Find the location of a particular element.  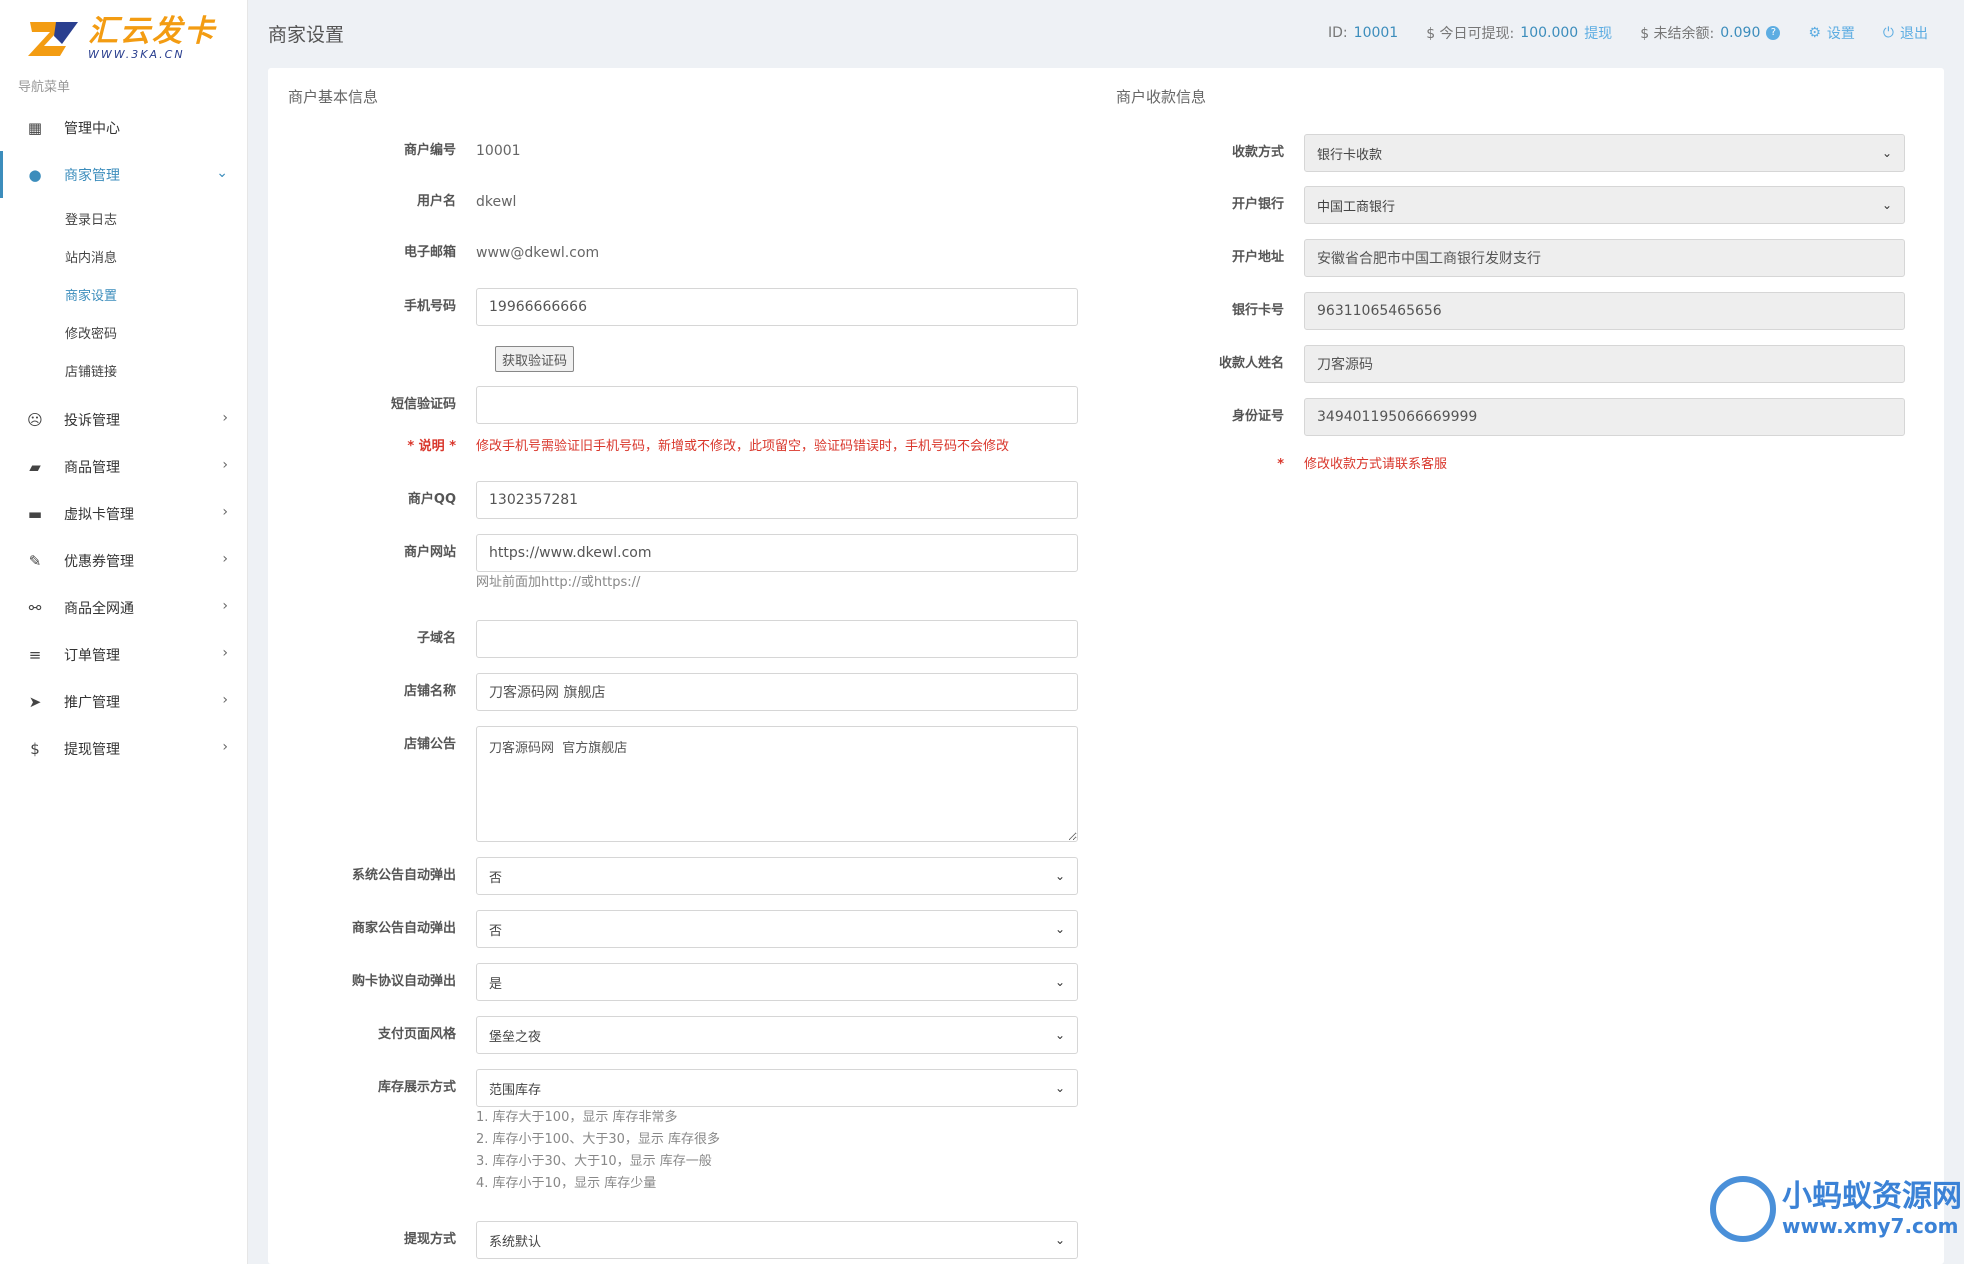

merchant-popup-select: 否 ⌄ is located at coordinates (777, 929).